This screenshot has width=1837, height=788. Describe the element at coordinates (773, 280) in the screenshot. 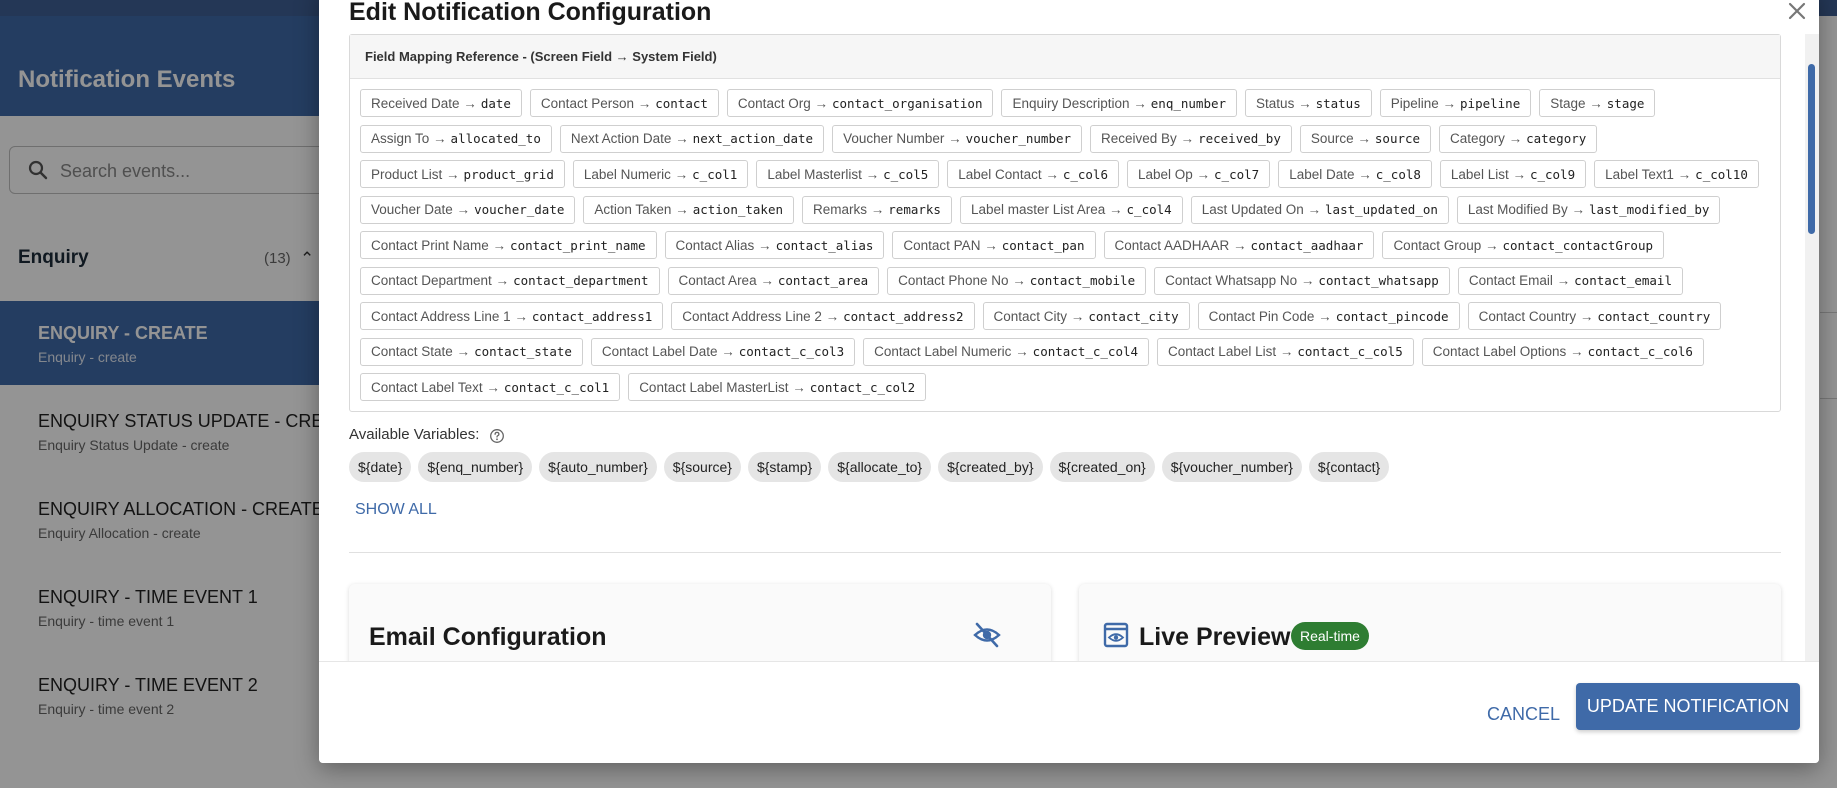

I see `field-mapping-chip: Contact Area → contact_area` at that location.